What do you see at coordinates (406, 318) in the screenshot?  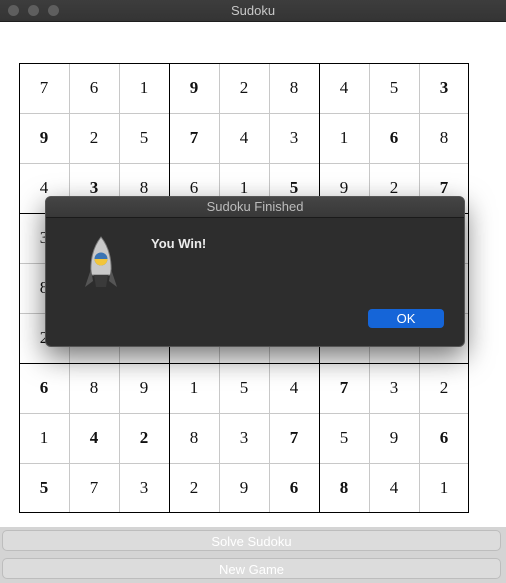 I see `ok-button: OK` at bounding box center [406, 318].